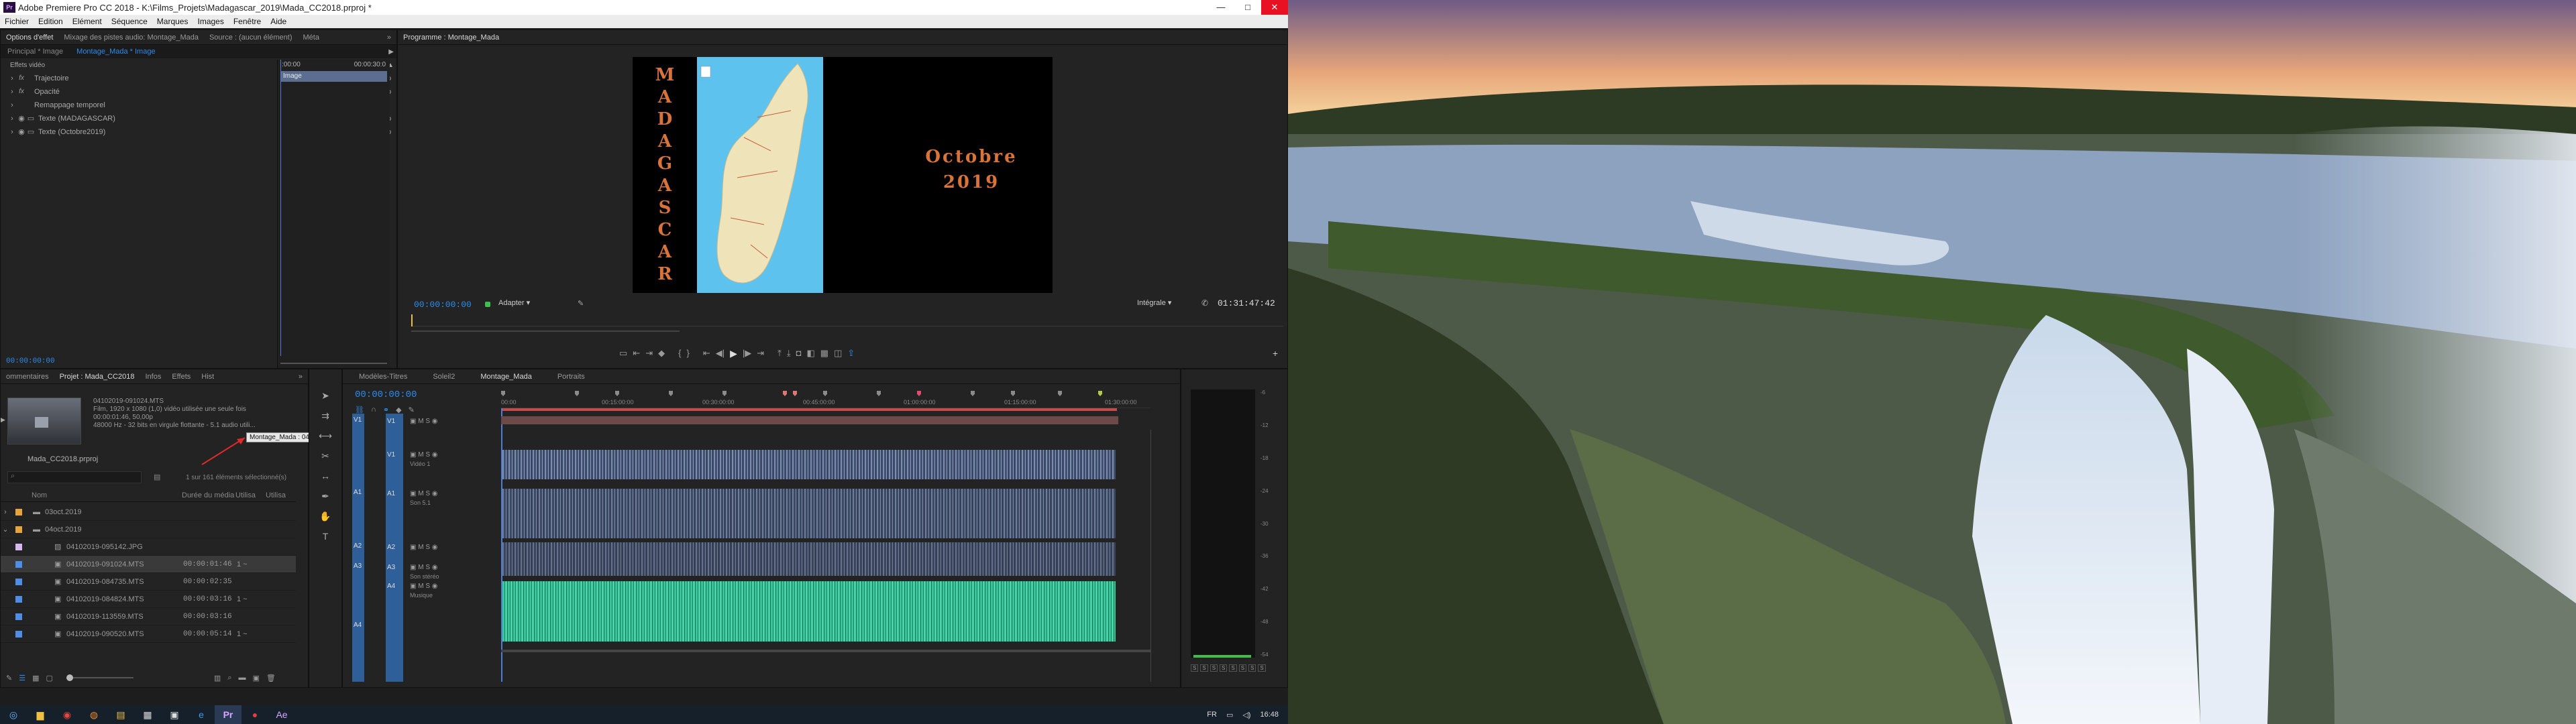  What do you see at coordinates (789, 353) in the screenshot?
I see `extract-icon: ⤓` at bounding box center [789, 353].